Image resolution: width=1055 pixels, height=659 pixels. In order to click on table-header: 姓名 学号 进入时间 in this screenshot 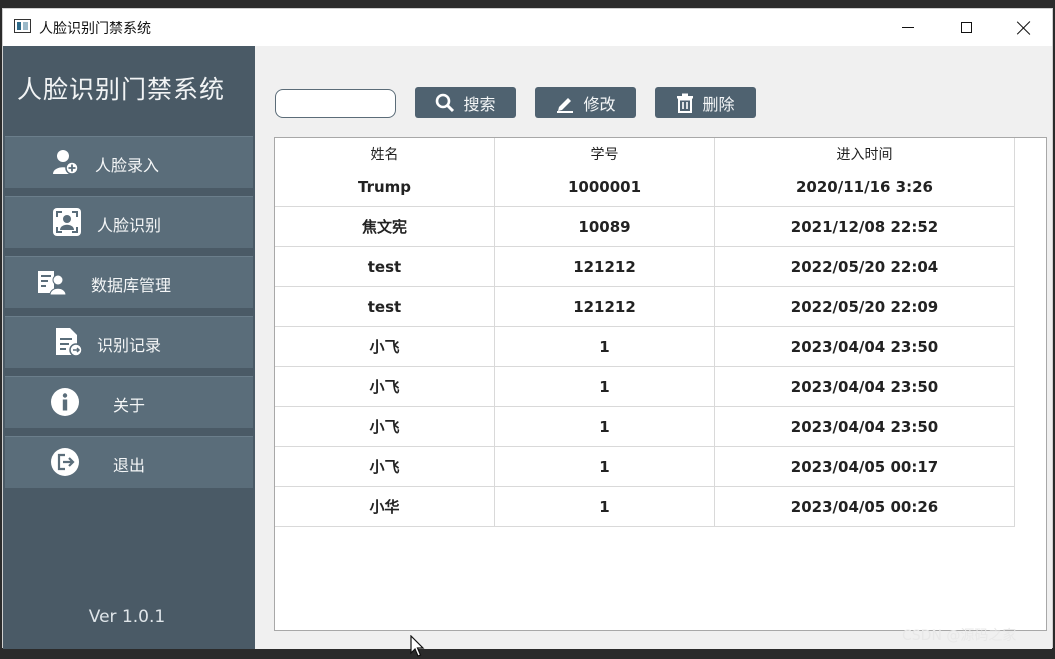, I will do `click(645, 154)`.